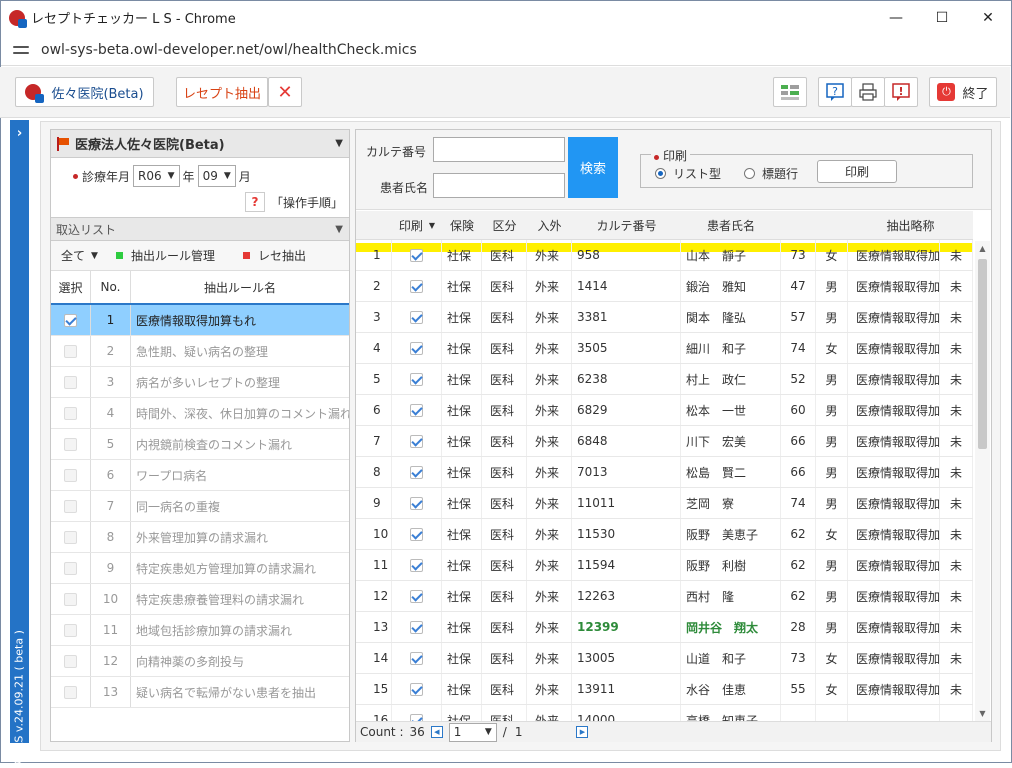 Image resolution: width=1012 pixels, height=768 pixels. What do you see at coordinates (664, 689) in the screenshot?
I see `grid-row: 15 社保 医科 外来 13911 水谷 佳恵 55 女医療情報取得加未` at bounding box center [664, 689].